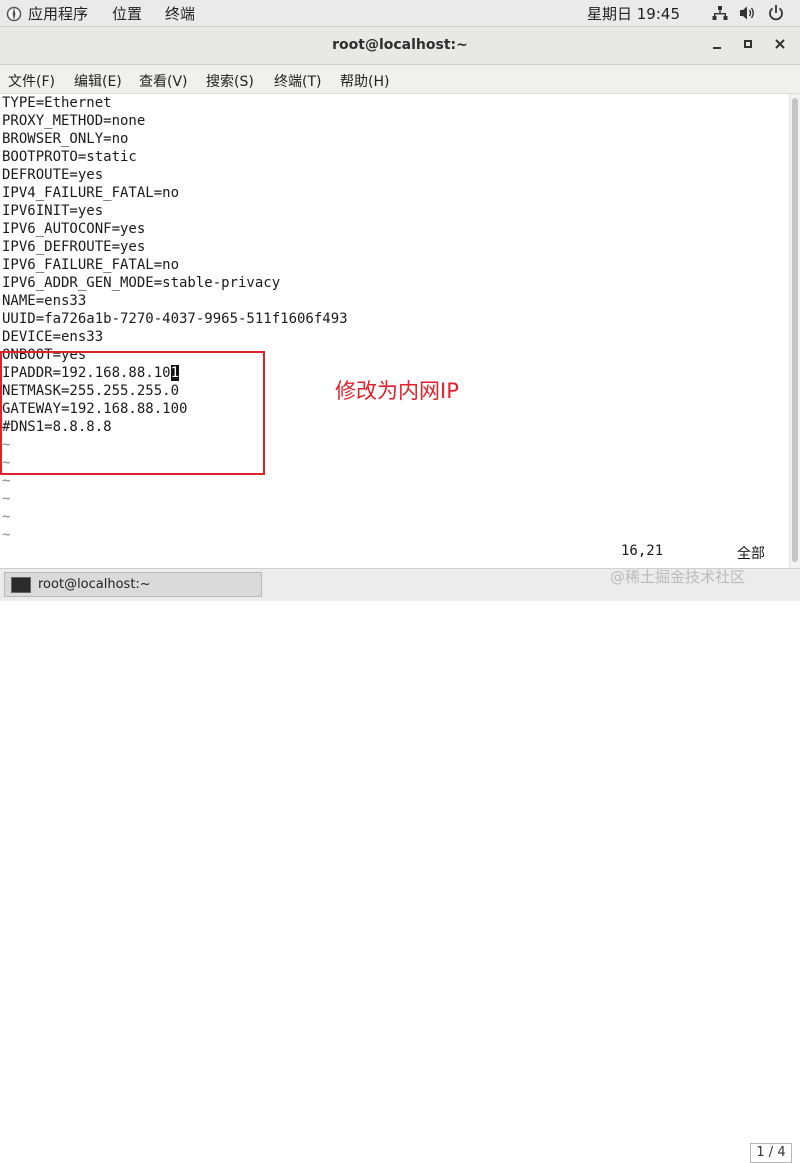  What do you see at coordinates (400, 13) in the screenshot?
I see `top-bar: 应用程序 位置 终端 星期日 19:45` at bounding box center [400, 13].